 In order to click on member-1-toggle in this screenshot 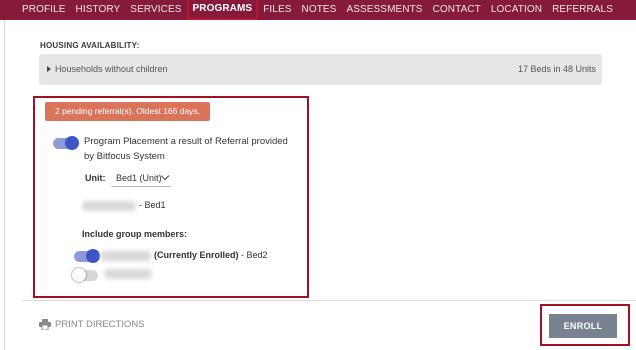, I will do `click(87, 256)`.